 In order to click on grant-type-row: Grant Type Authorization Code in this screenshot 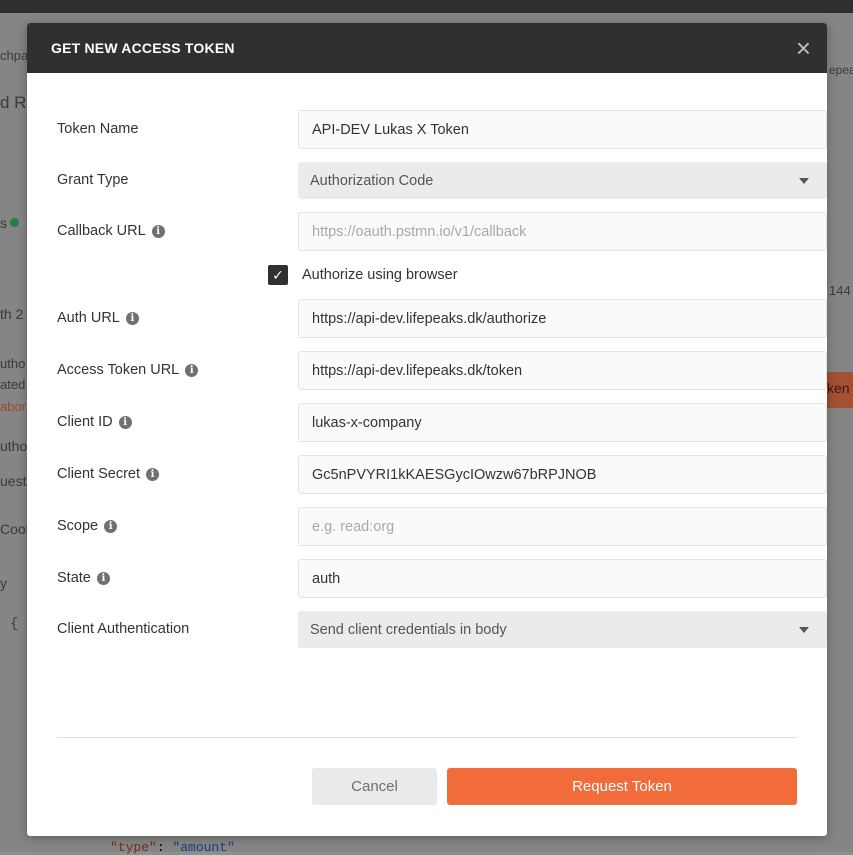, I will do `click(442, 180)`.